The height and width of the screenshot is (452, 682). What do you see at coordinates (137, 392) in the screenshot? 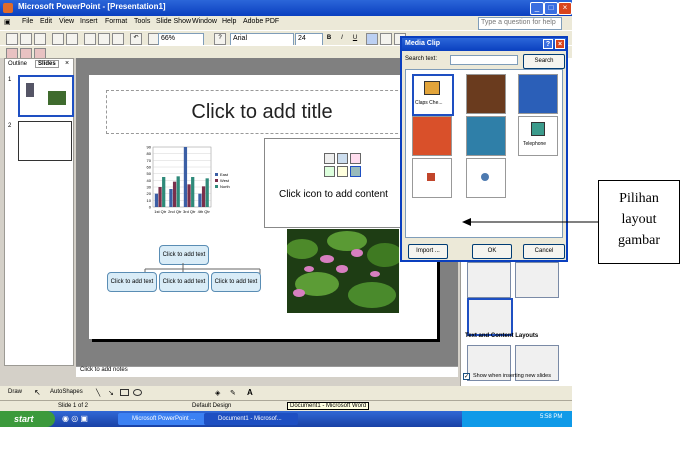
I see `oval-tool-icon` at bounding box center [137, 392].